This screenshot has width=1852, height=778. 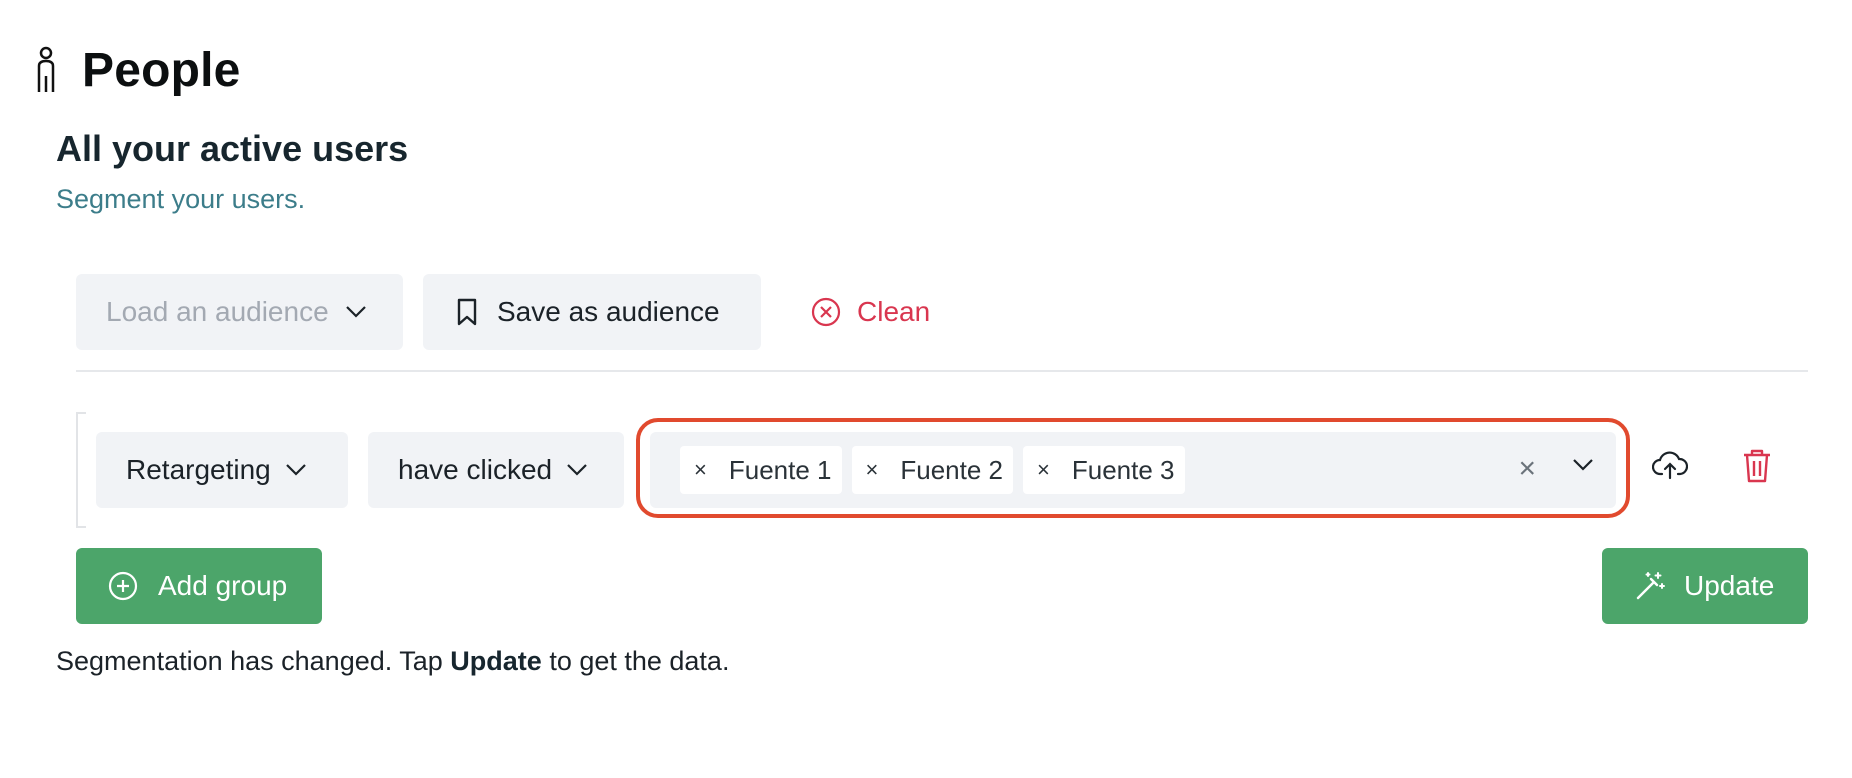 I want to click on save-audience-label: Save as audience, so click(x=608, y=311).